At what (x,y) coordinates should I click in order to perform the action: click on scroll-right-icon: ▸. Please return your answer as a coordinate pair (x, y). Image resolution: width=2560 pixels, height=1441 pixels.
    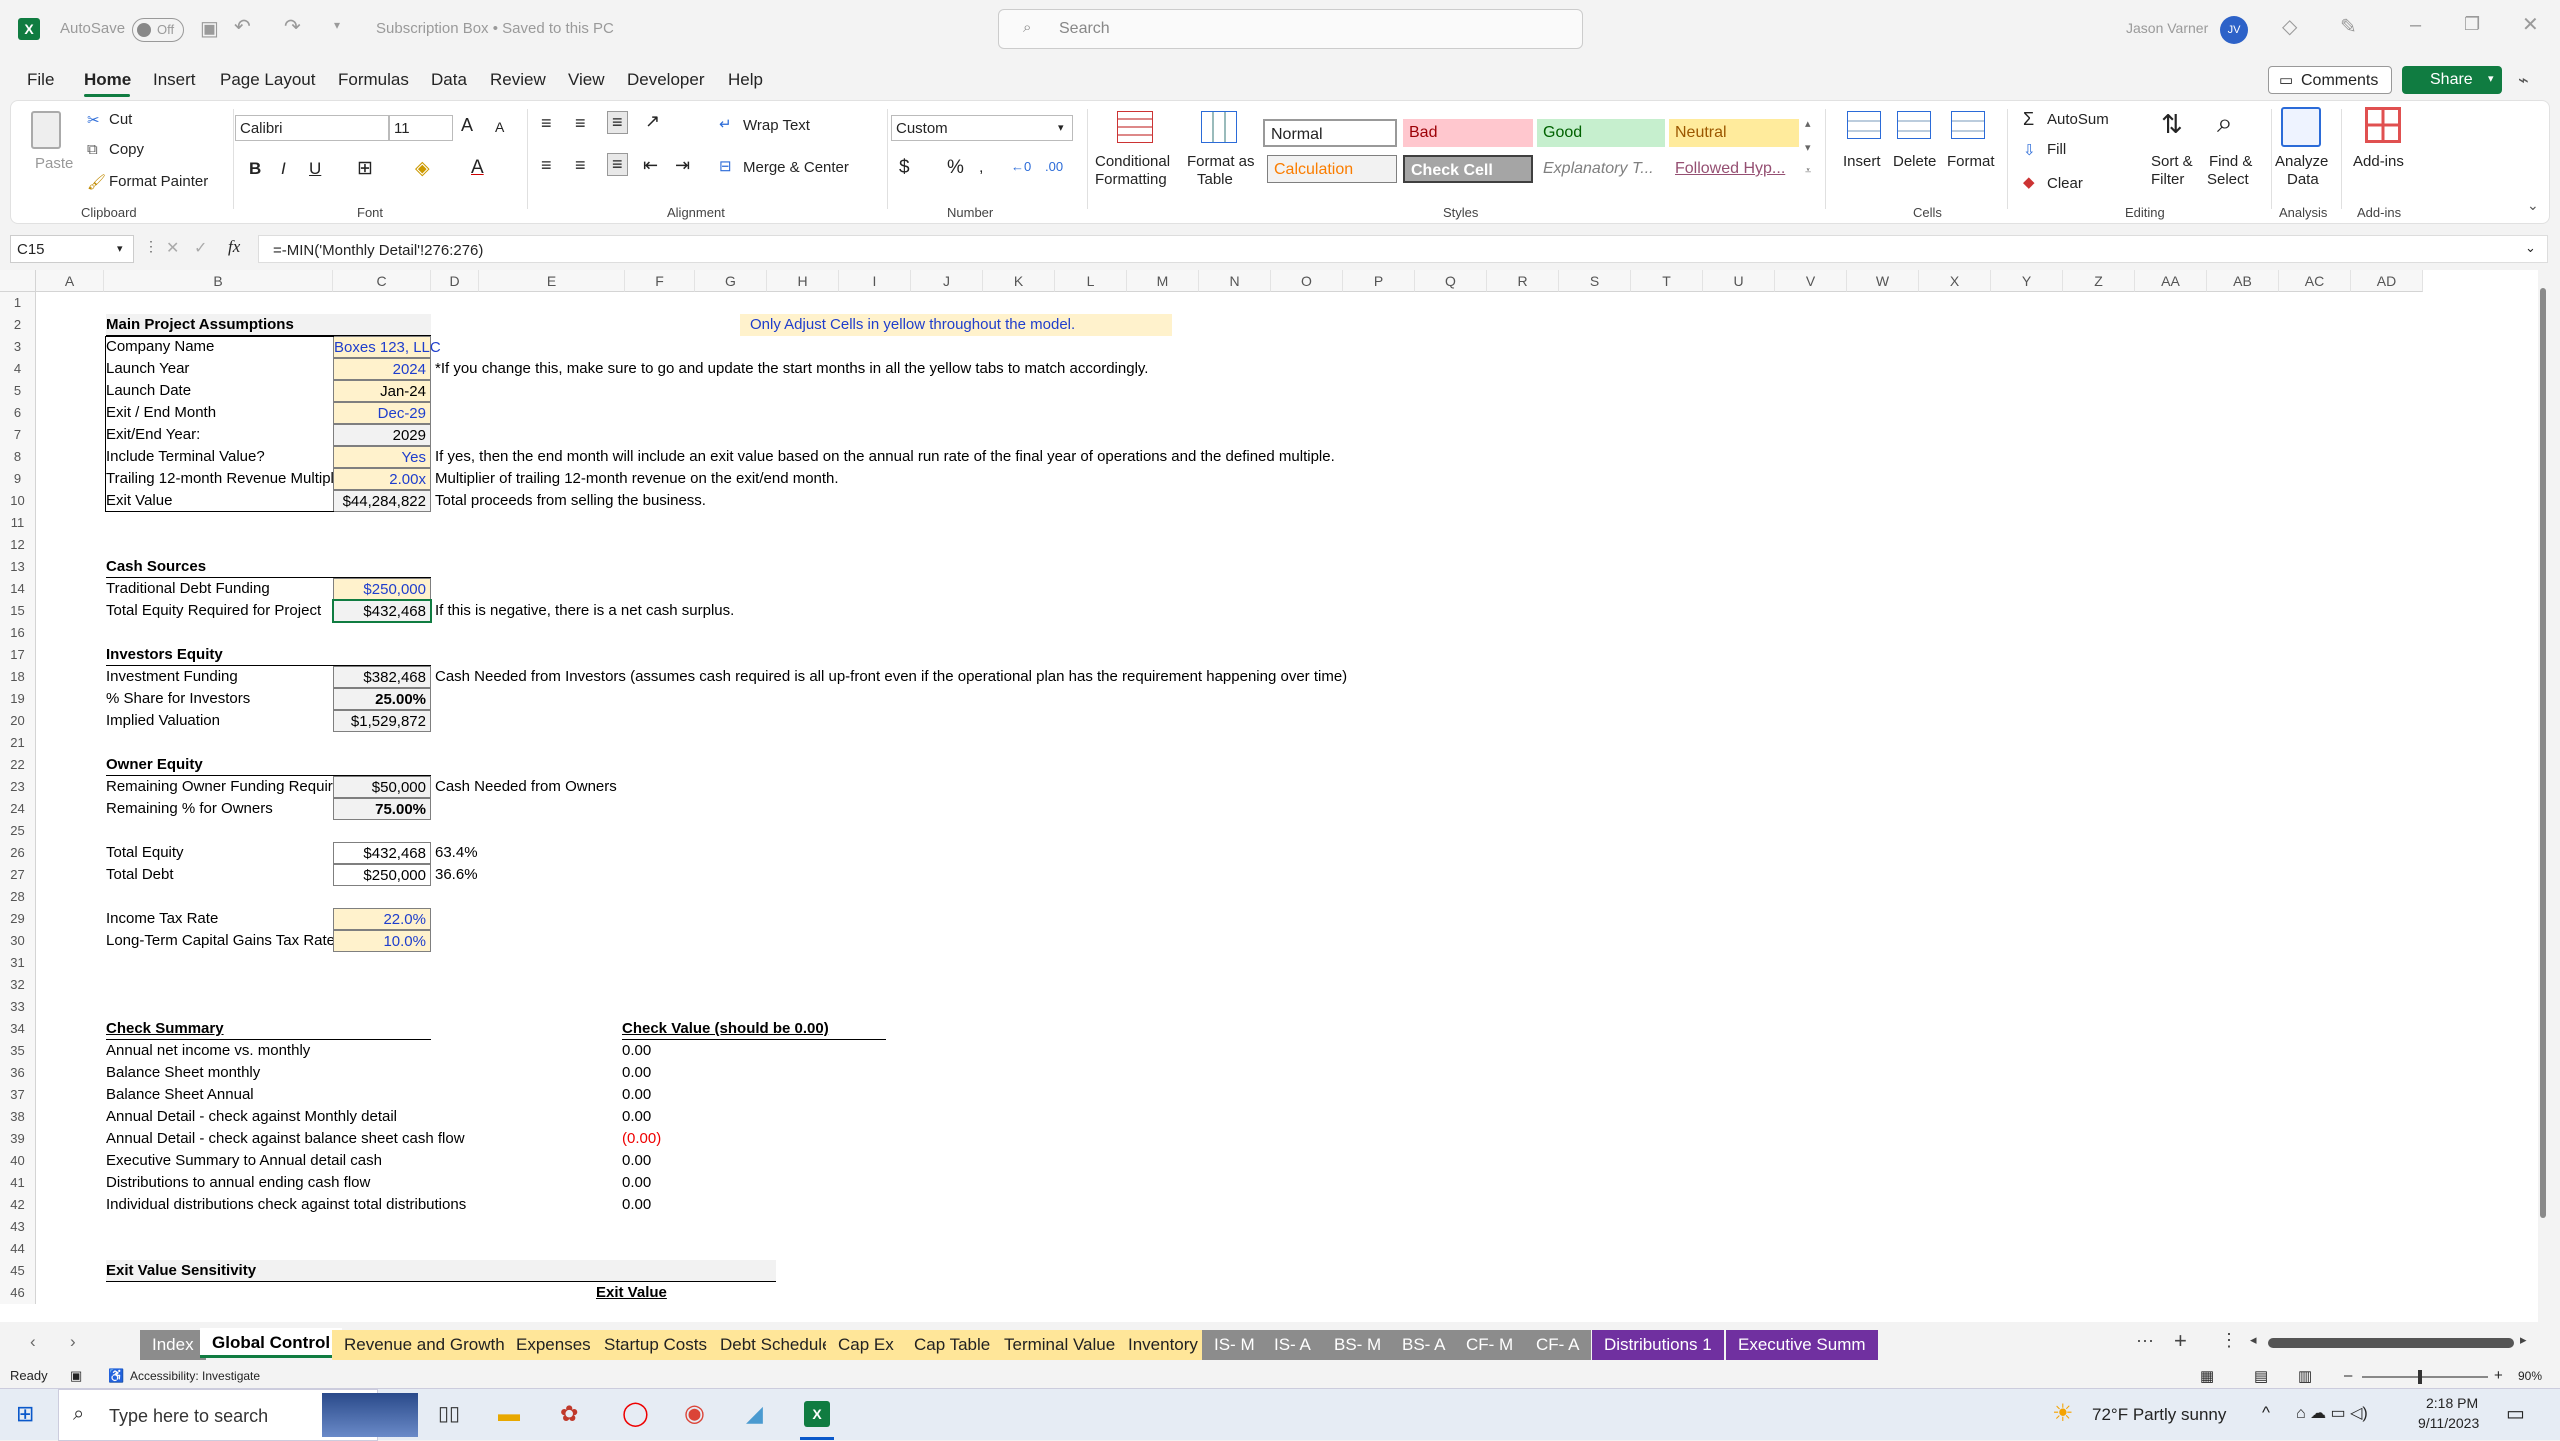
    Looking at the image, I should click on (2523, 1340).